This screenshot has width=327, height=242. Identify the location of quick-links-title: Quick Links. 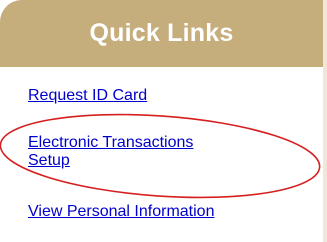
(161, 33).